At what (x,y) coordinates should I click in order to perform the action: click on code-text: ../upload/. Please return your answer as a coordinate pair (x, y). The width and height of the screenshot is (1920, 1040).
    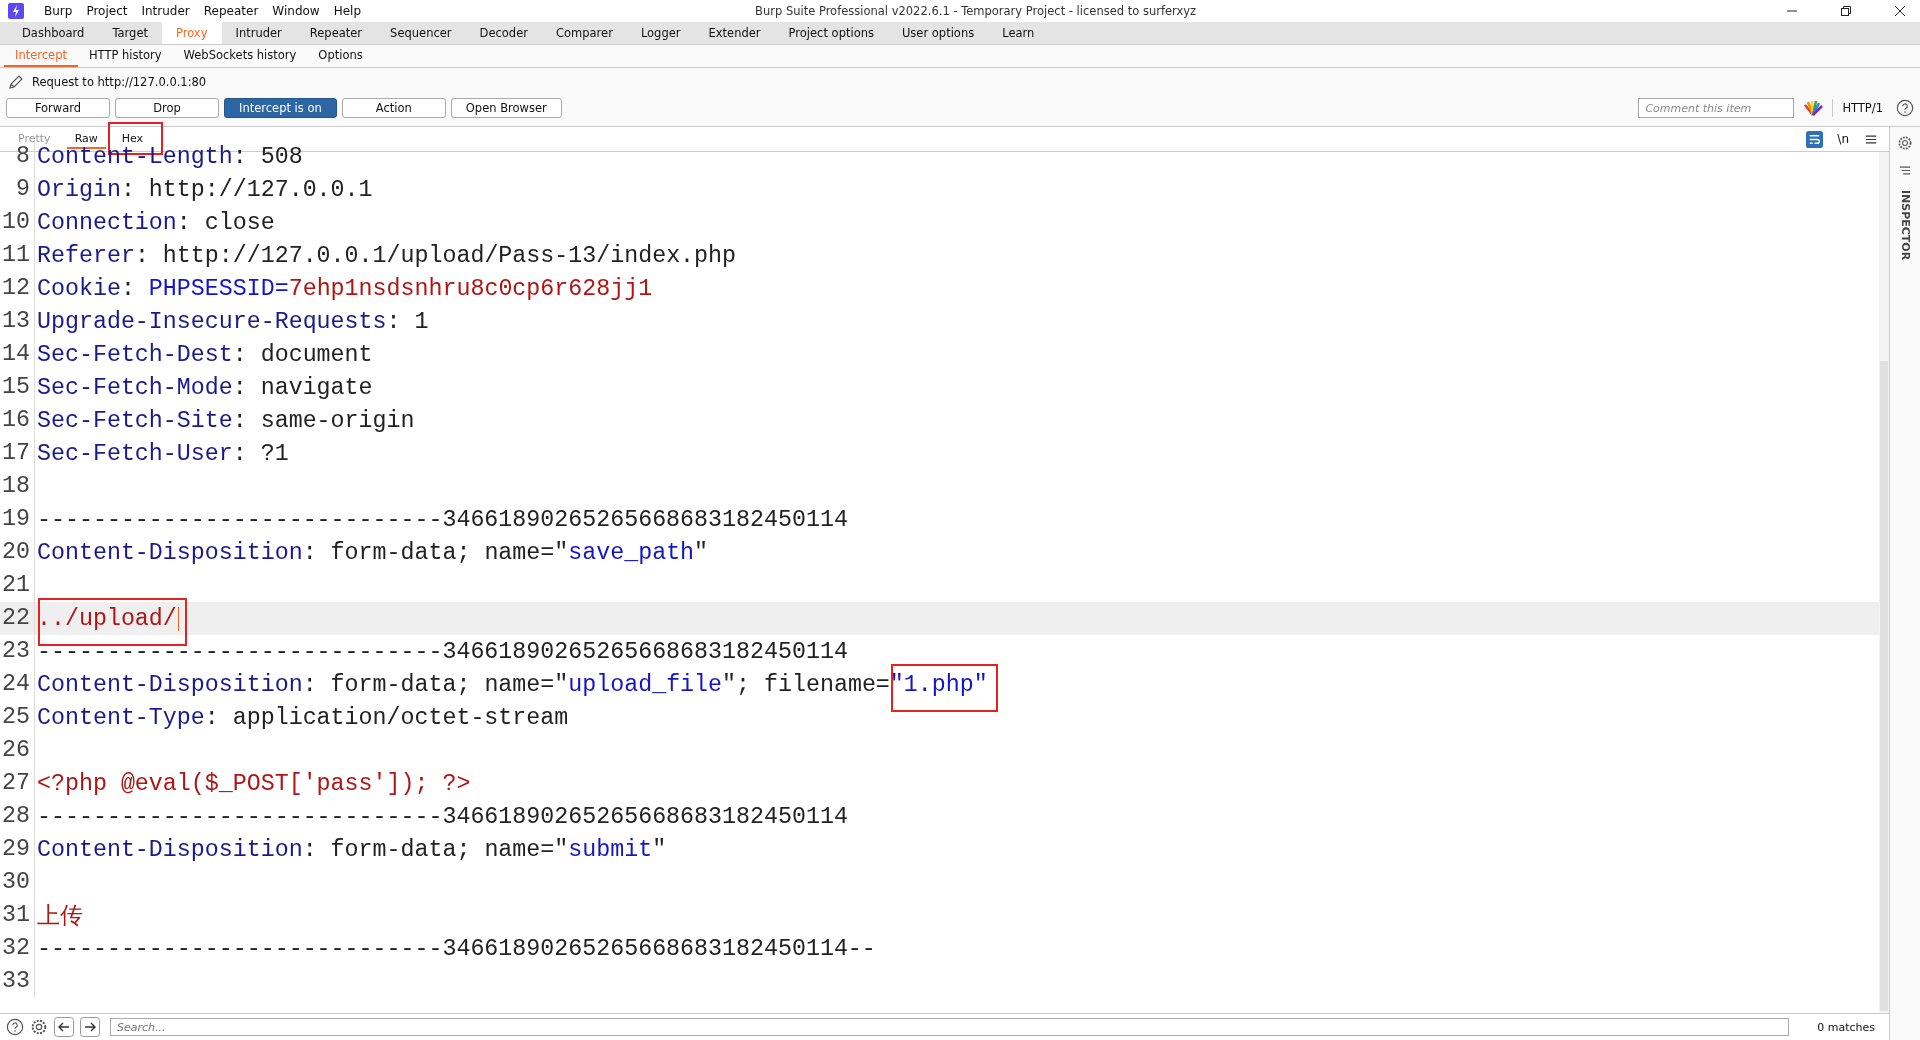
    Looking at the image, I should click on (107, 618).